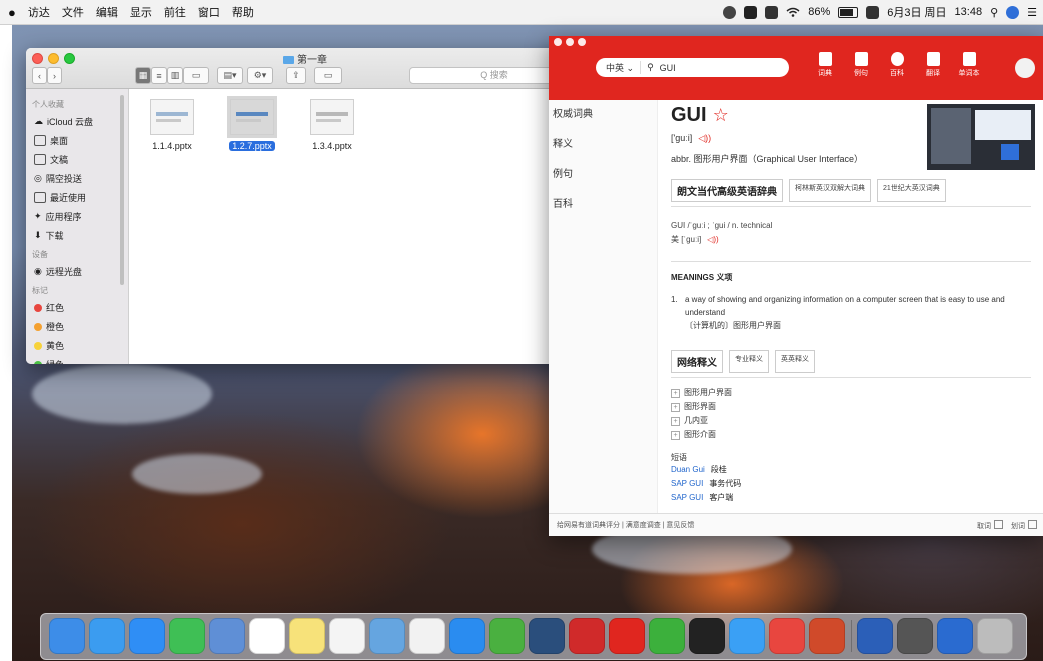 This screenshot has height=661, width=1043. Describe the element at coordinates (603, 115) in the screenshot. I see `nav-authoritative: 权威词典` at that location.